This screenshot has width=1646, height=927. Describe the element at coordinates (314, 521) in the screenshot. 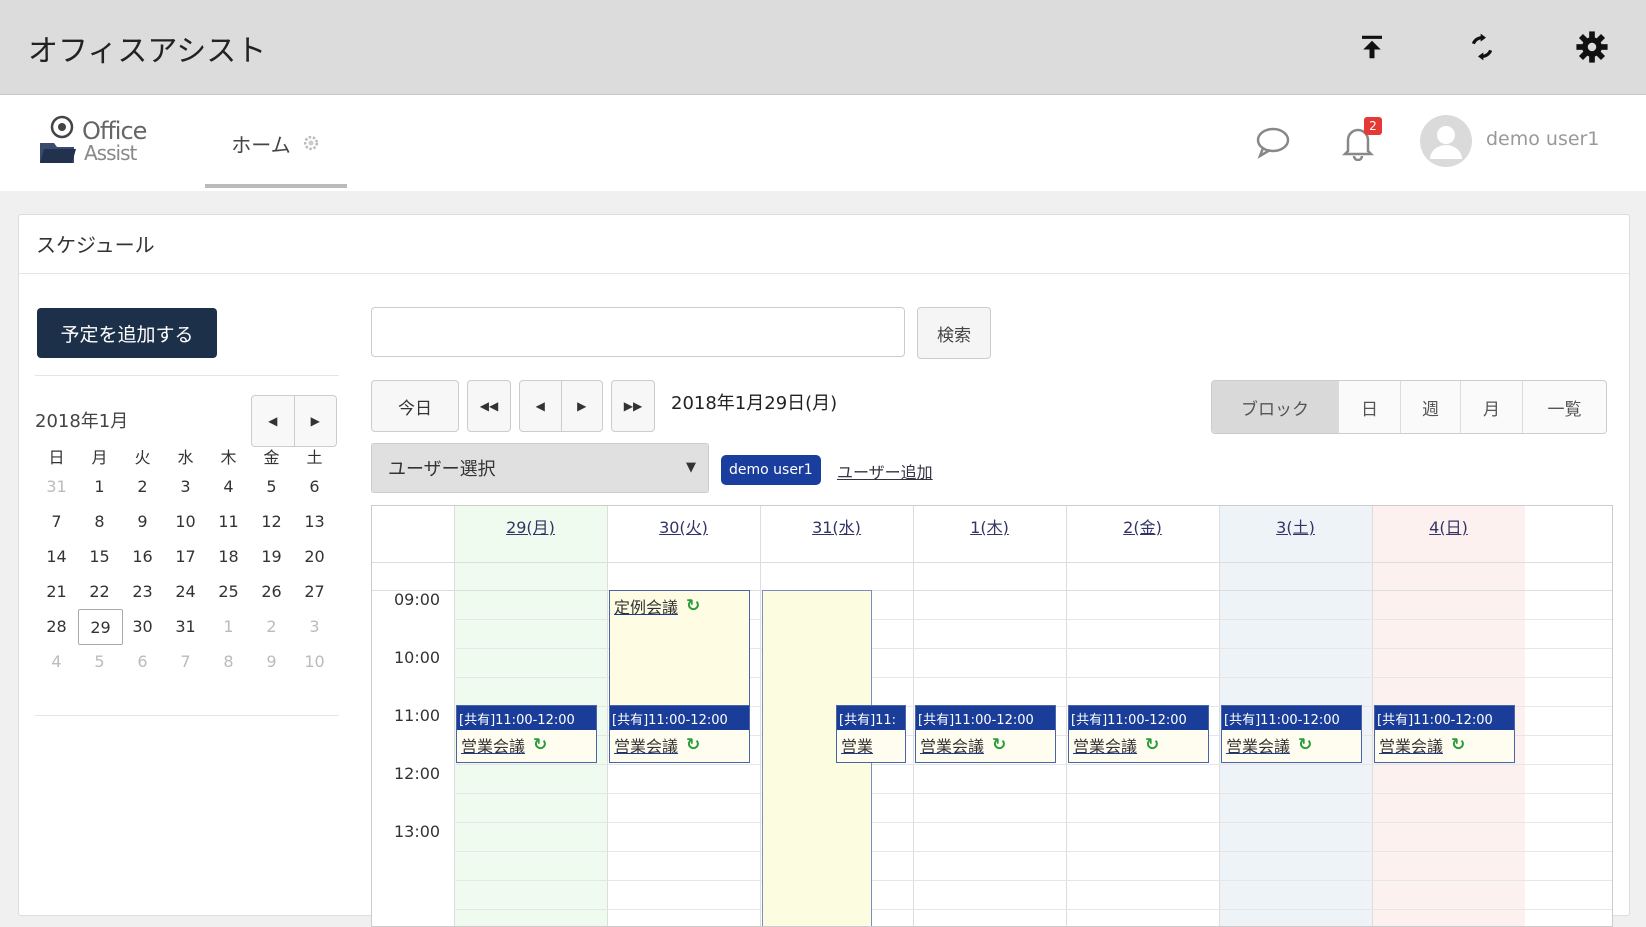

I see `calendar-day: 13` at that location.